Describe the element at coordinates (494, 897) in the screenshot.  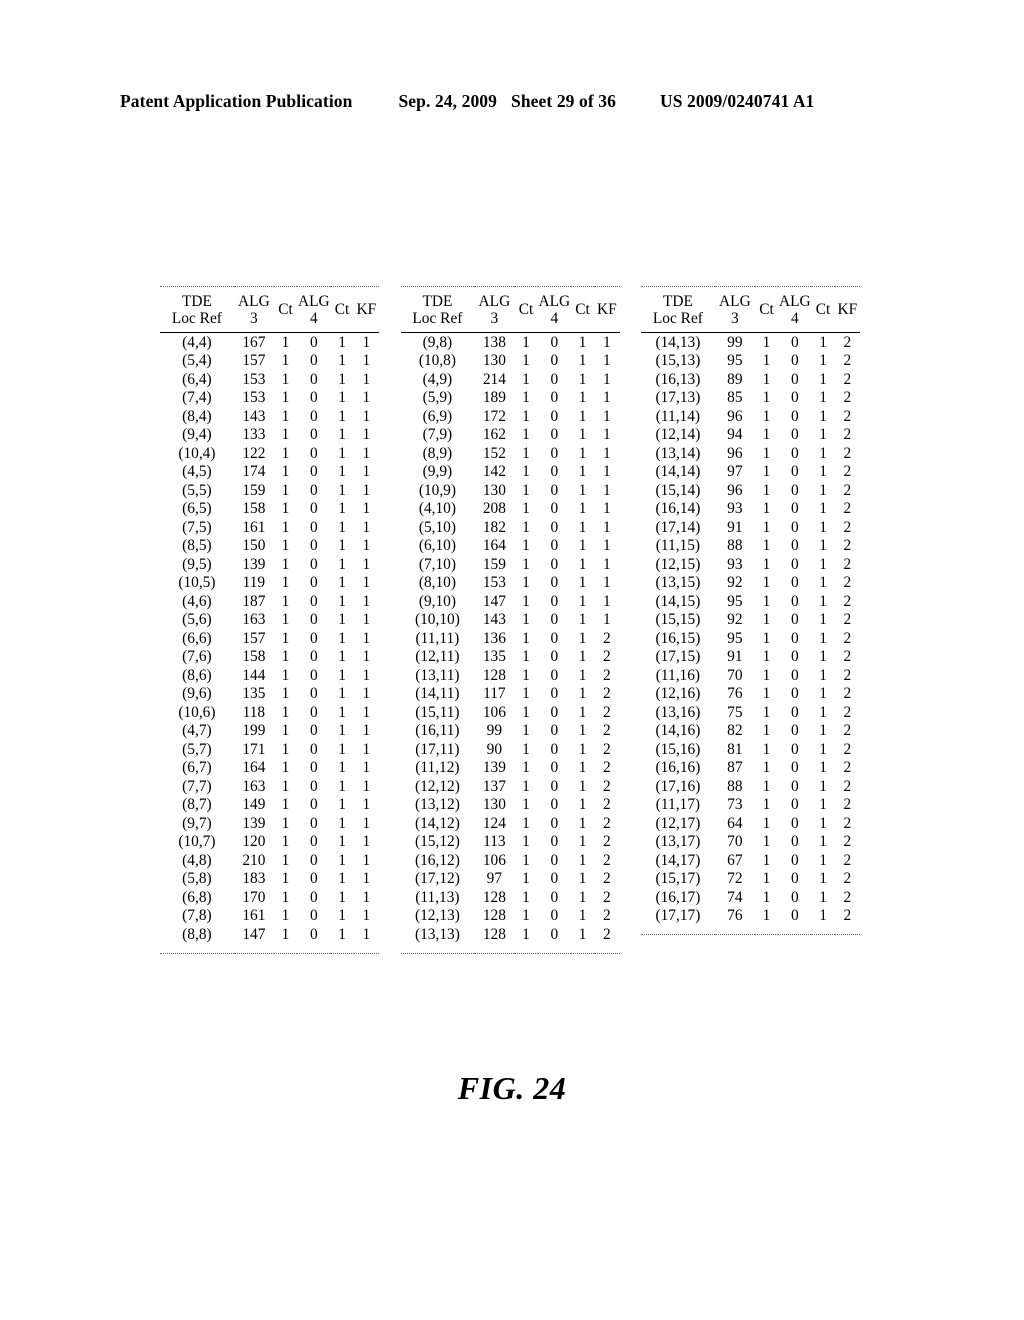
I see `cell-alg3: 128` at that location.